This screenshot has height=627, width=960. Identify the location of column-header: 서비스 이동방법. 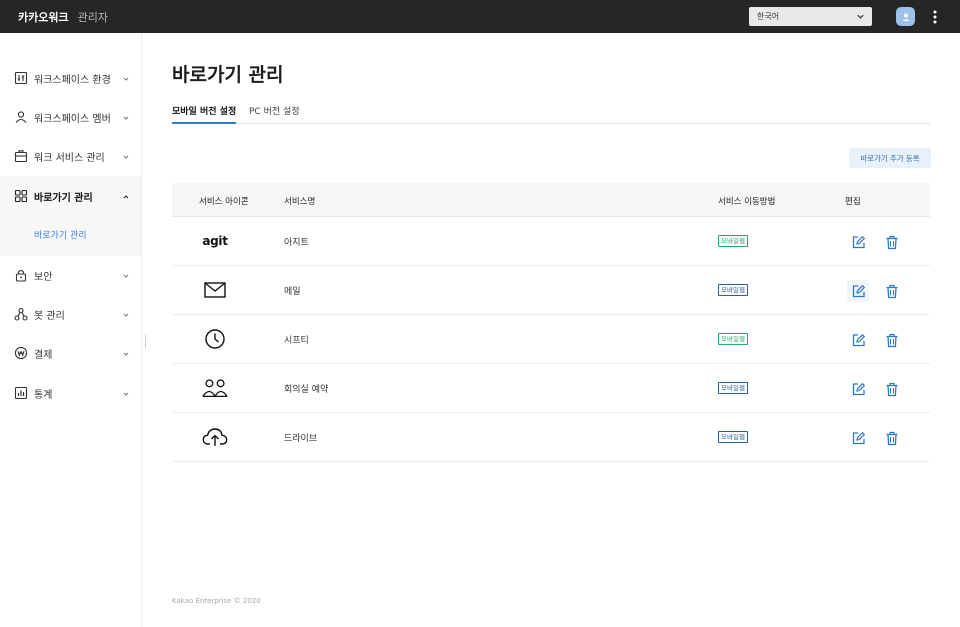
(747, 202).